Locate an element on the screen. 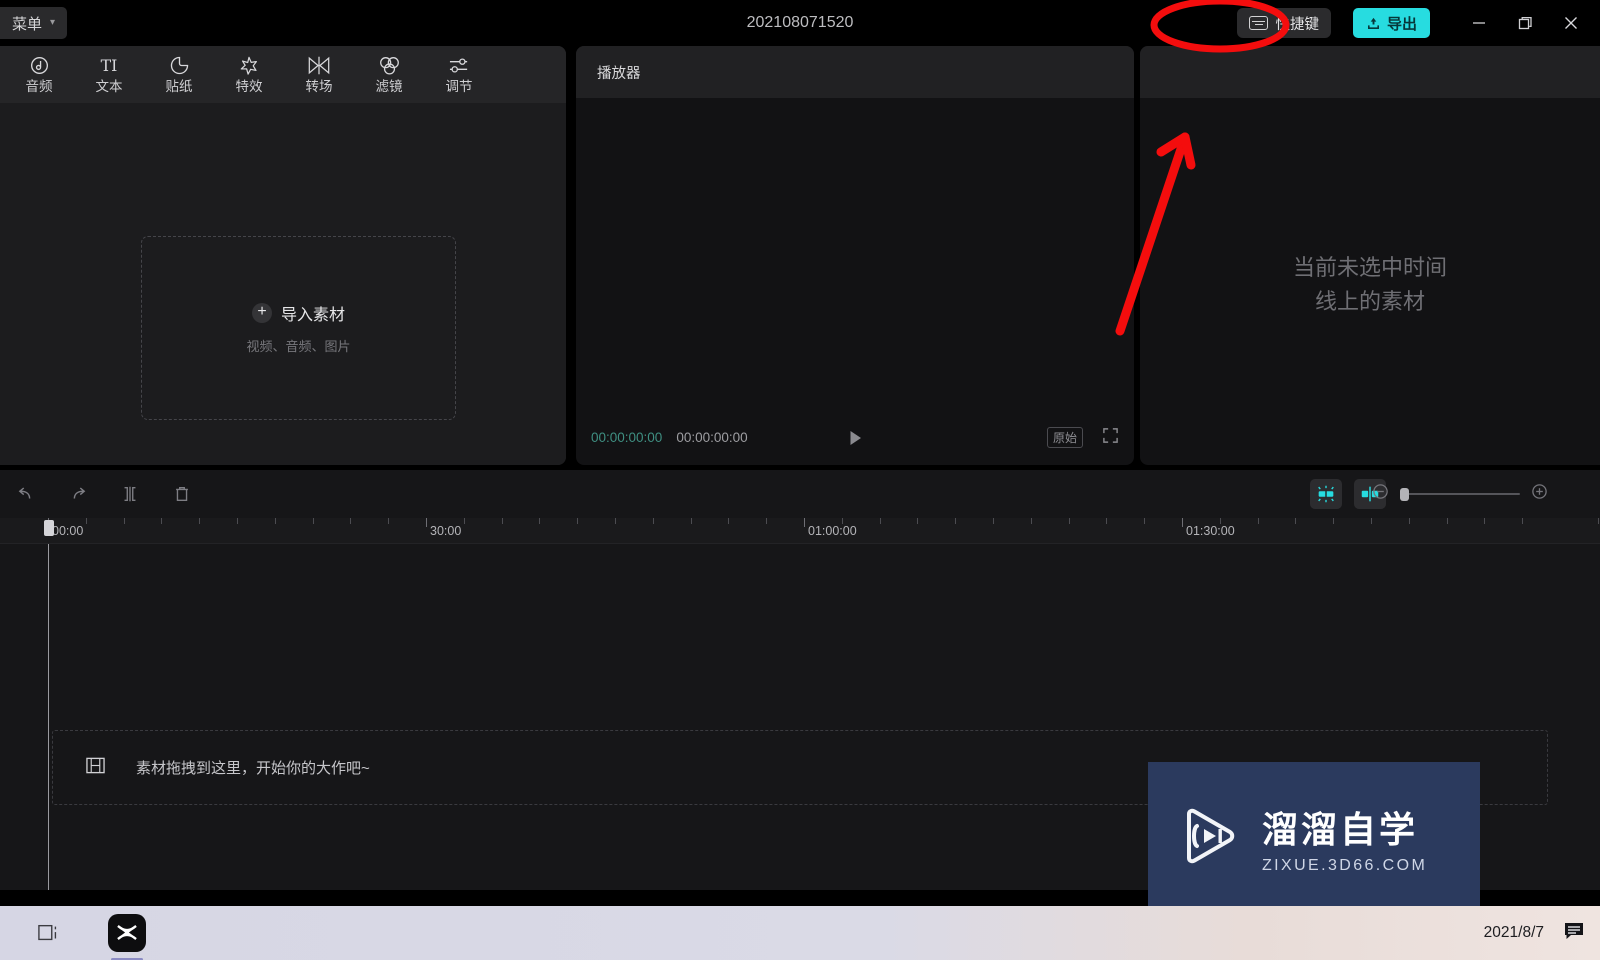 This screenshot has width=1600, height=960. watermark-overlay: 溜溜自学 ZIXUE.3D66.COM is located at coordinates (1314, 838).